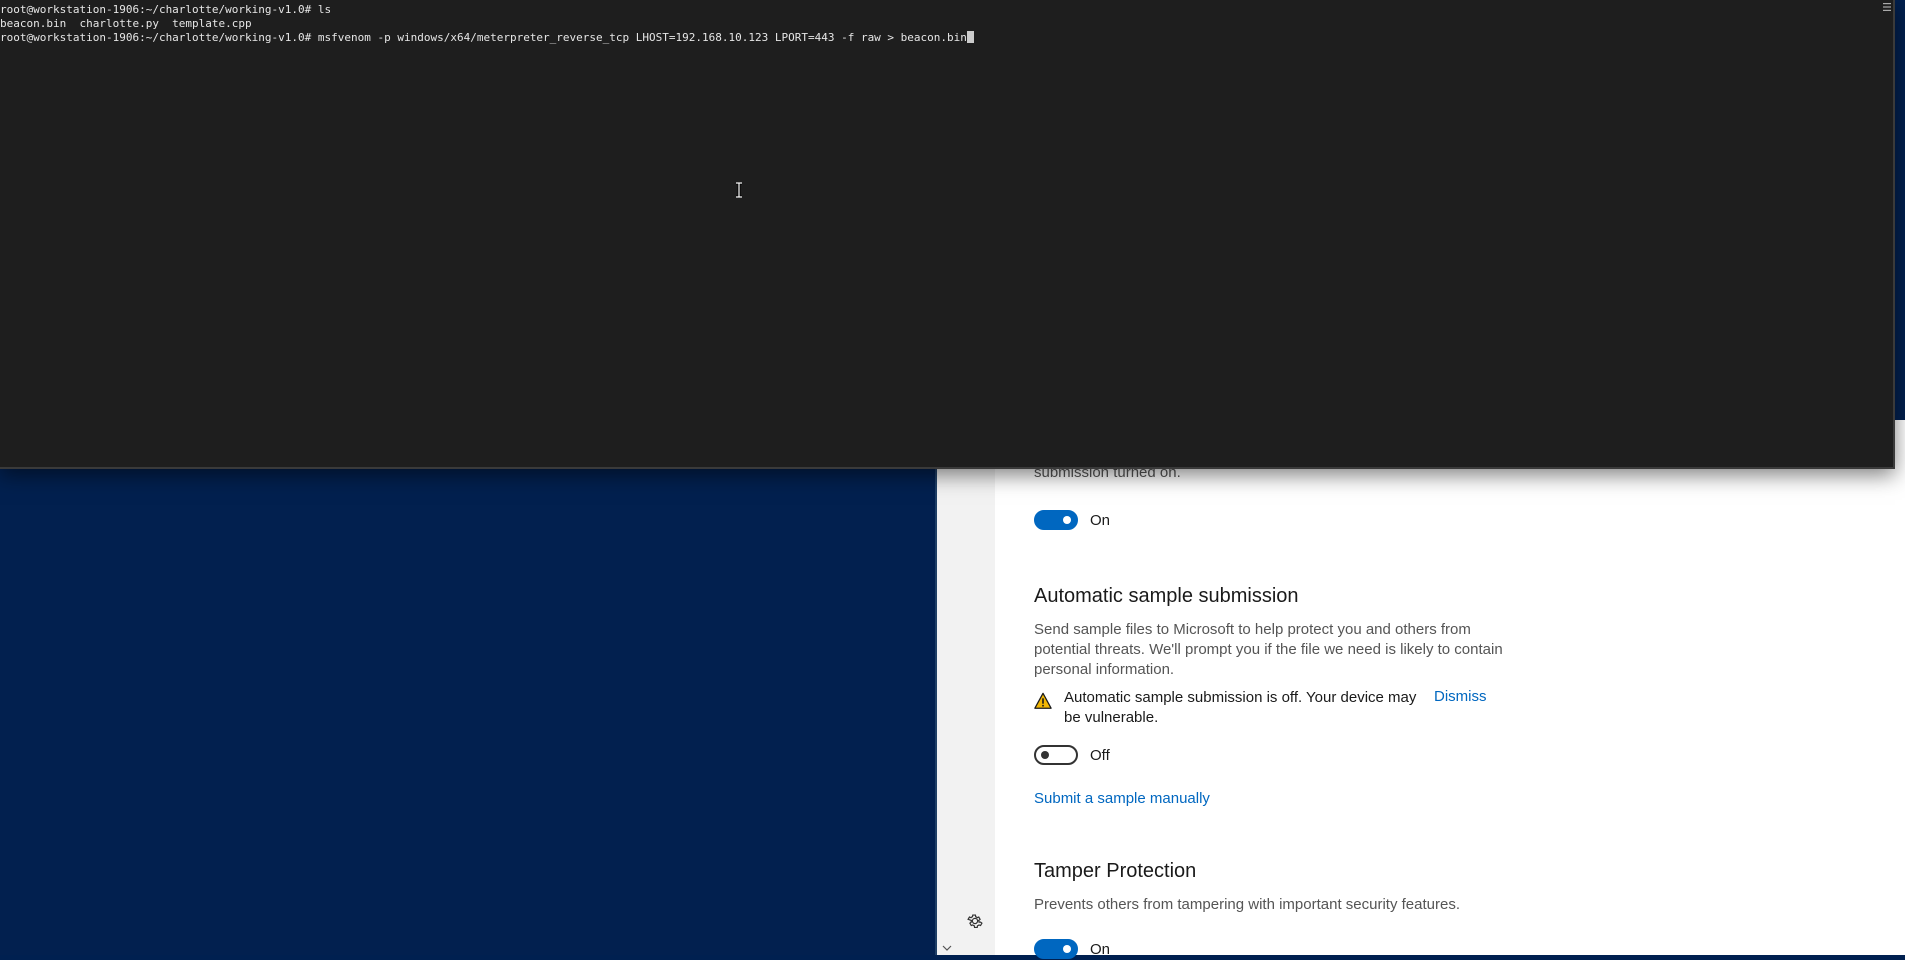  I want to click on cloud-protection-toggle-row: On, so click(1072, 520).